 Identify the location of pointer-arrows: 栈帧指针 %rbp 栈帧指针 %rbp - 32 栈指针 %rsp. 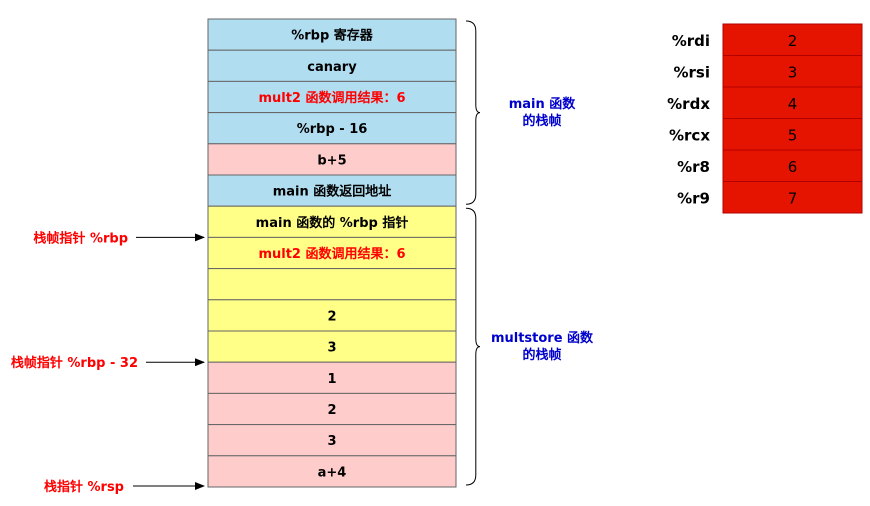
(108, 362).